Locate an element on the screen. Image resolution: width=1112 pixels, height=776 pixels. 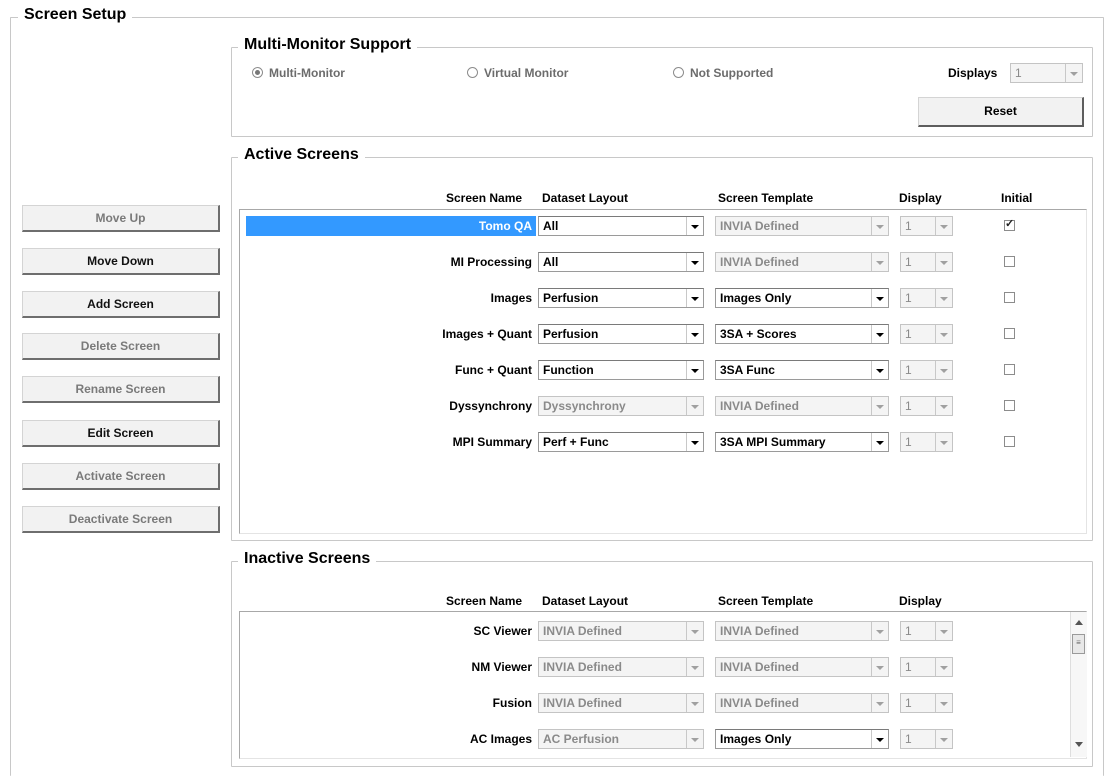
reset-button: Reset is located at coordinates (1001, 112).